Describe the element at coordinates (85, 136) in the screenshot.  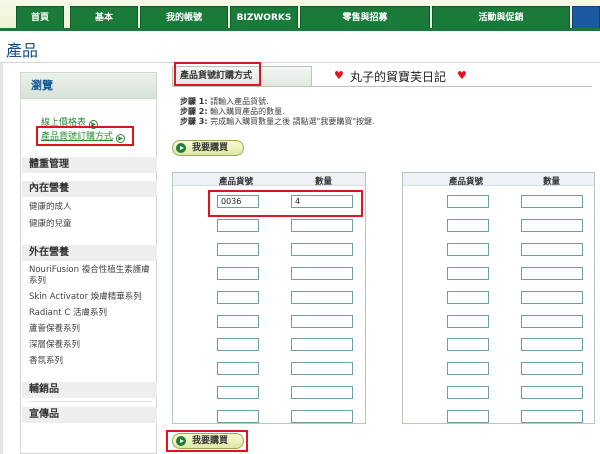
I see `highlight-box-sidebar` at that location.